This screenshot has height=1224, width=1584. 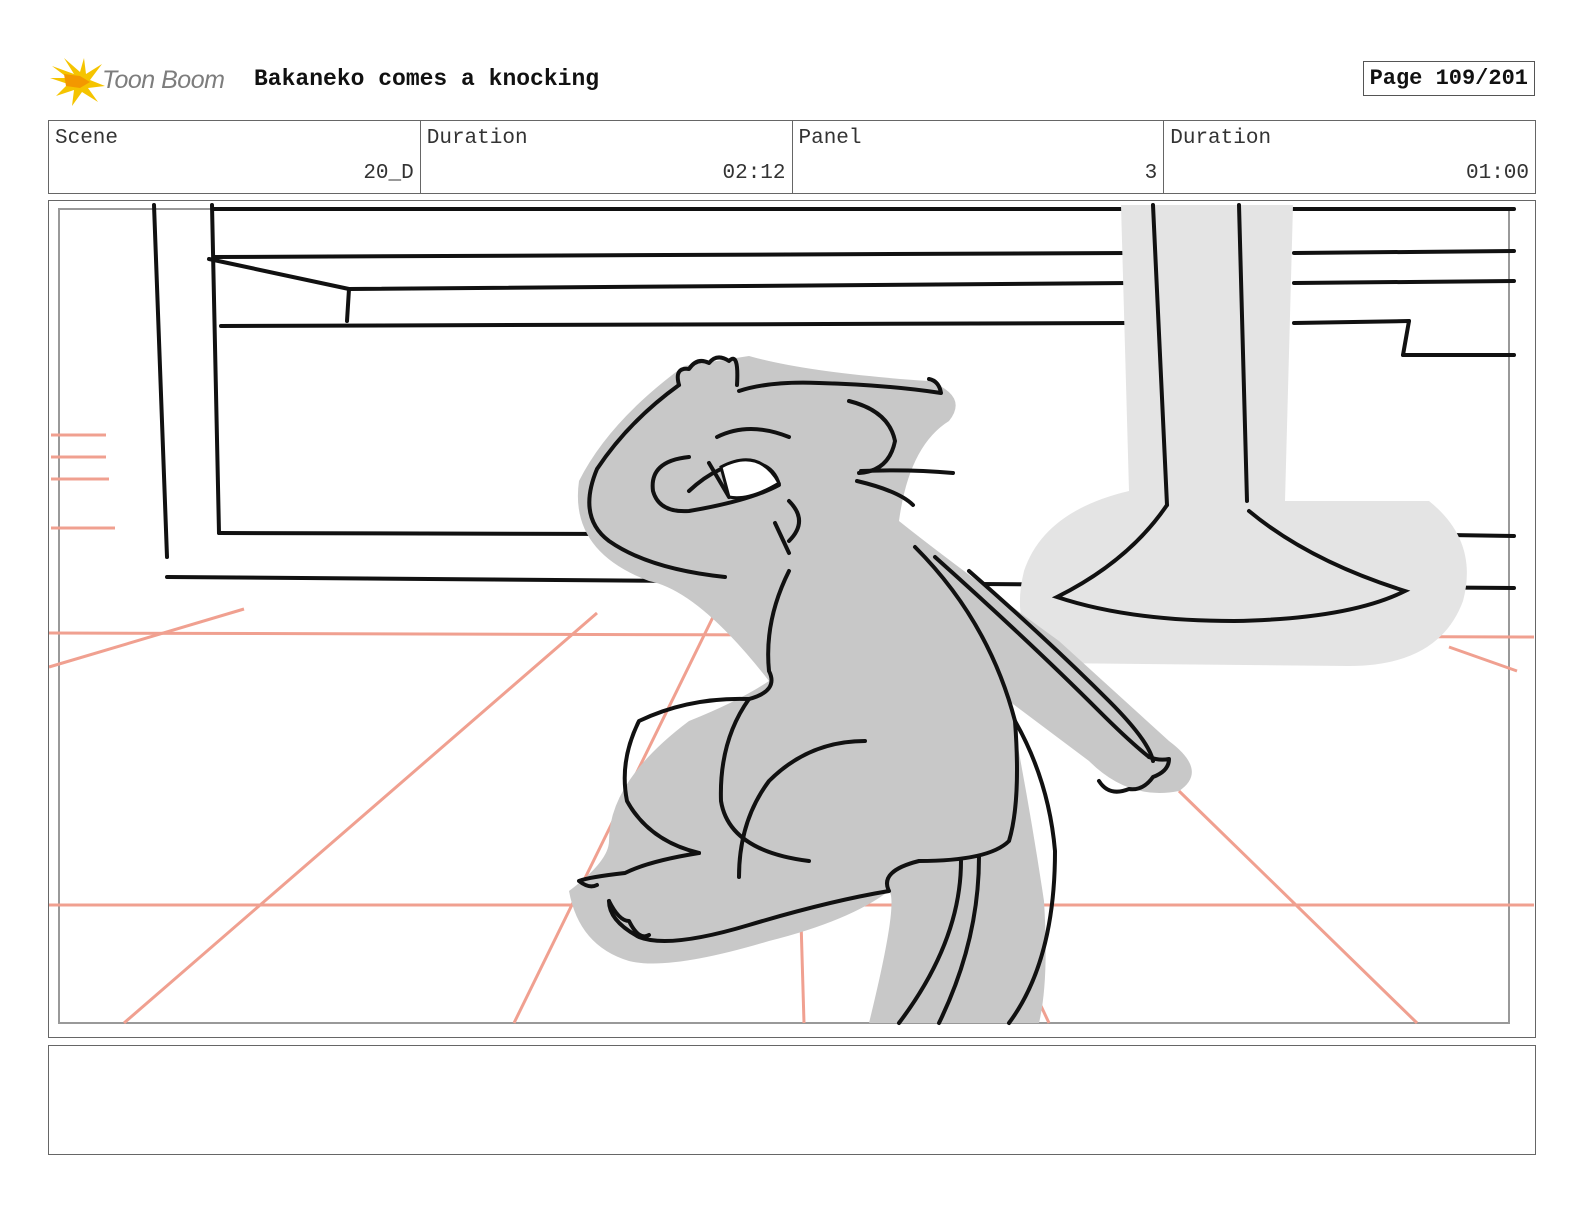 I want to click on page-number: Page 109/201, so click(x=1448, y=78).